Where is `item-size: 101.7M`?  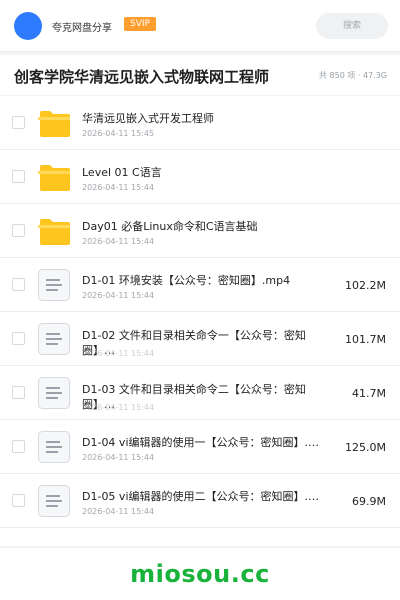
item-size: 101.7M is located at coordinates (365, 339).